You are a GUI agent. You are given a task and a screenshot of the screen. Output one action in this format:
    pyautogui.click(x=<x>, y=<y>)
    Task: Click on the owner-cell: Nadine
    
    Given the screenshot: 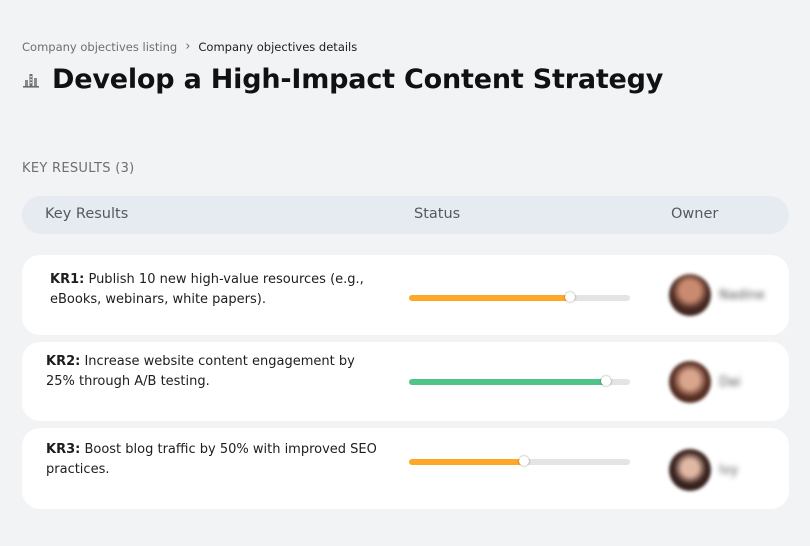 What is the action you would take?
    pyautogui.click(x=717, y=295)
    